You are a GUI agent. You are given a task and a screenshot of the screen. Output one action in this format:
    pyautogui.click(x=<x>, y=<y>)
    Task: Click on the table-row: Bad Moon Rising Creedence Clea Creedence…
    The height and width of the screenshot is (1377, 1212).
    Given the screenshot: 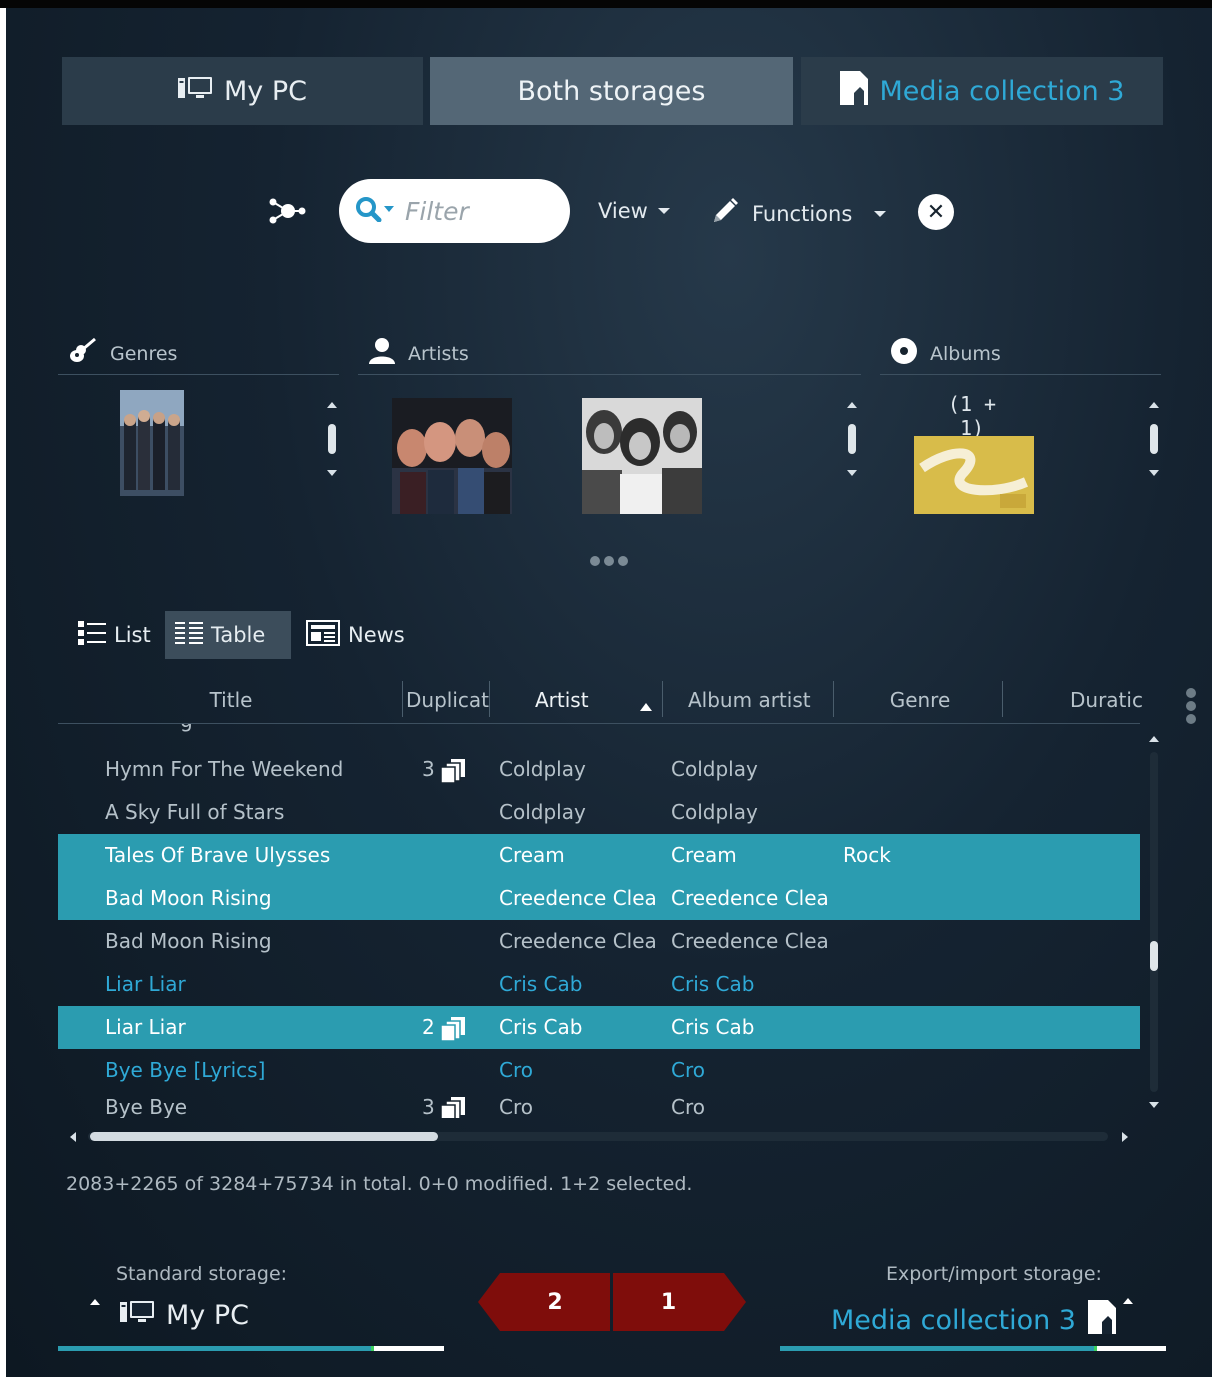 What is the action you would take?
    pyautogui.click(x=599, y=941)
    